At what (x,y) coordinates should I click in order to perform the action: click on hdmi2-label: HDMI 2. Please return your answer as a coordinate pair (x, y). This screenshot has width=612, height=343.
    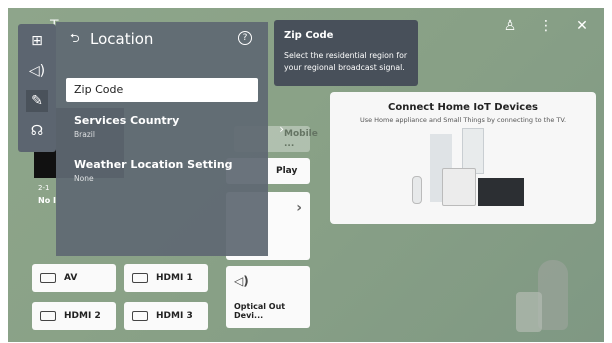
    Looking at the image, I should click on (82, 316).